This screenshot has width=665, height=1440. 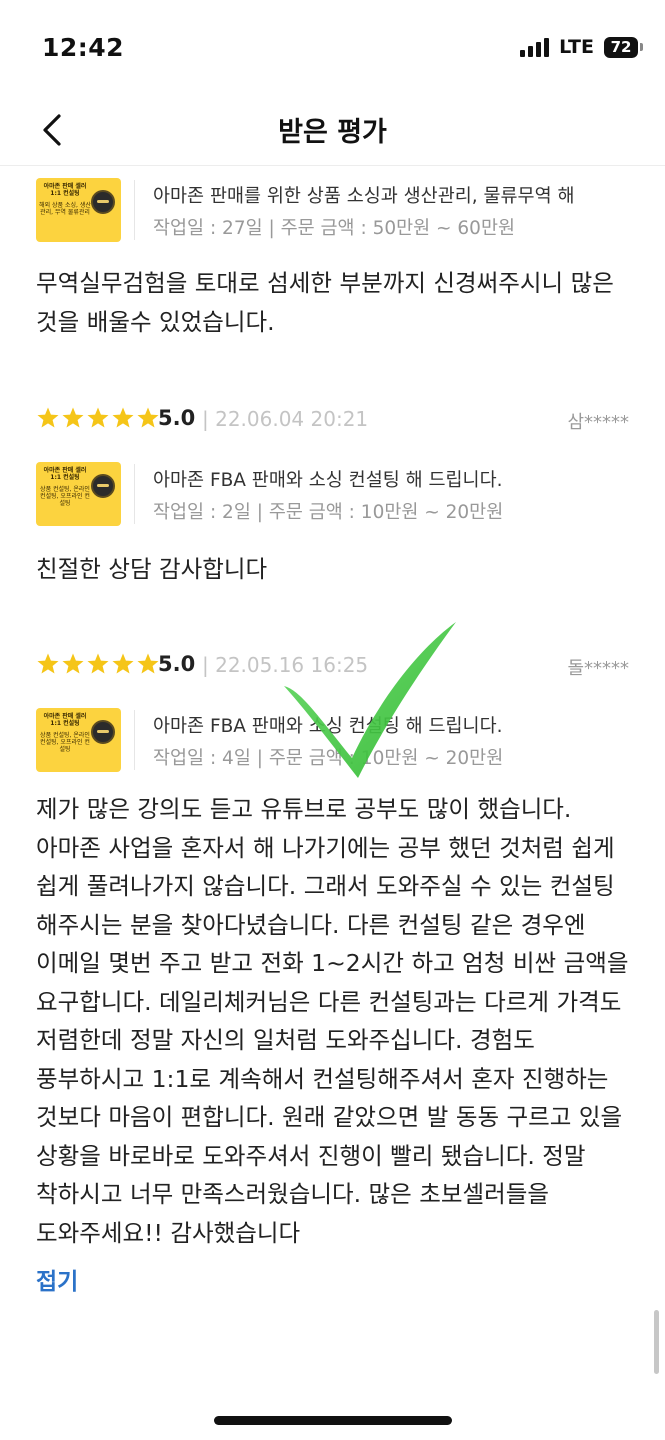 What do you see at coordinates (334, 228) in the screenshot?
I see `product-meta: 작업일 : 27일 | 주문 금액 : 50만원 ~ 60만원` at bounding box center [334, 228].